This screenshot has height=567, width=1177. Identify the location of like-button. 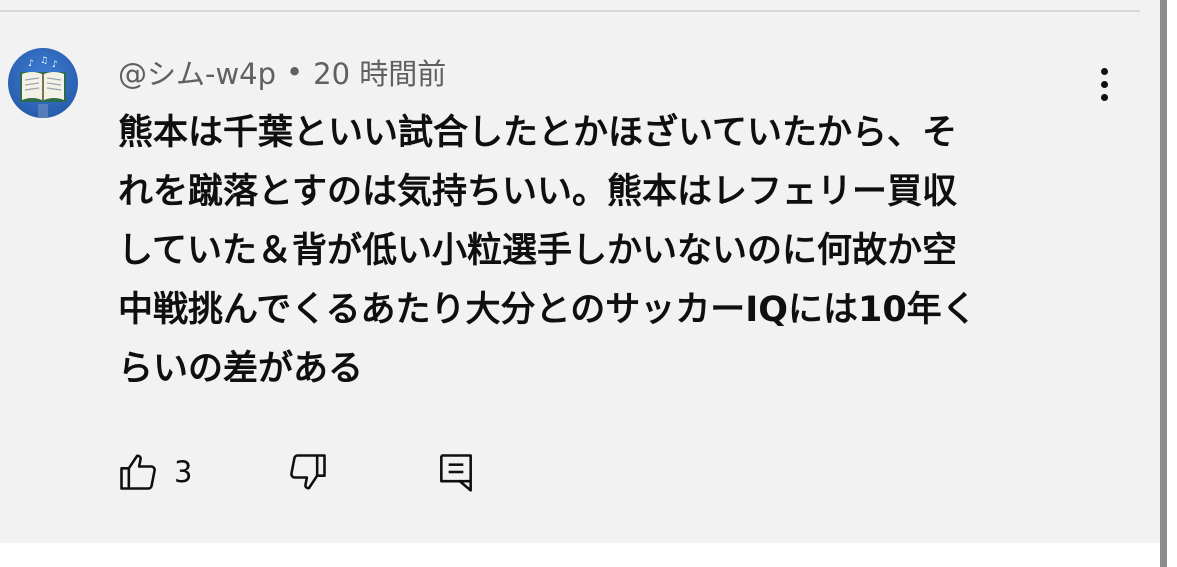
(138, 472).